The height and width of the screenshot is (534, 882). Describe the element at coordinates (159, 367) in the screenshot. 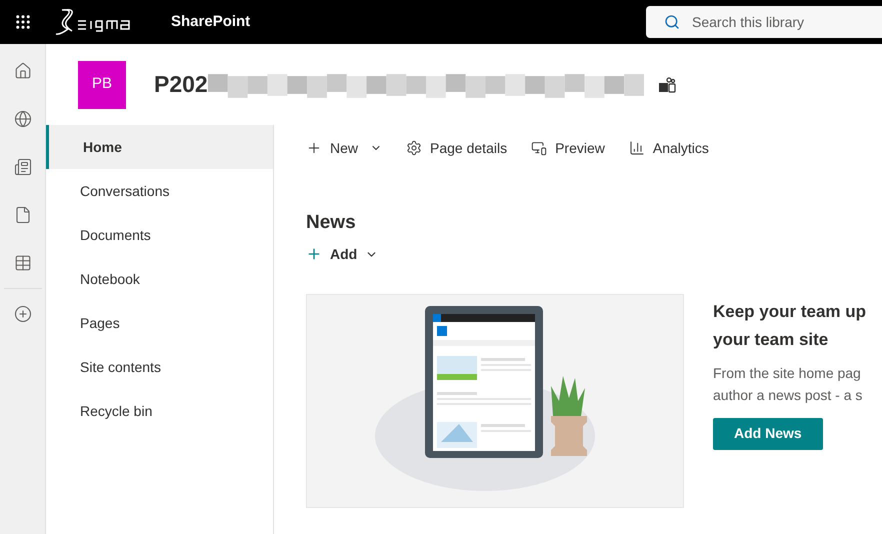

I see `nav-link: Site contents` at that location.